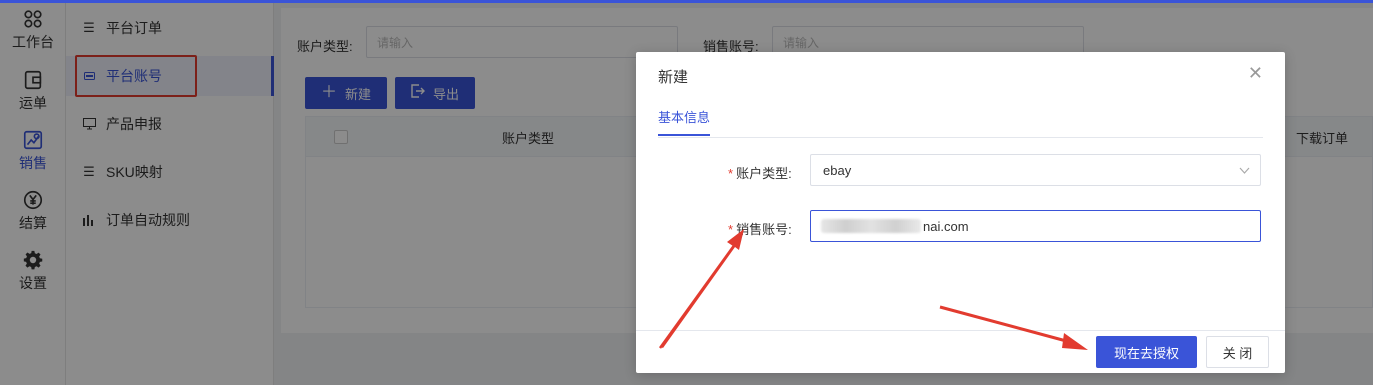  Describe the element at coordinates (760, 173) in the screenshot. I see `account-type-label: * 账户类型:` at that location.